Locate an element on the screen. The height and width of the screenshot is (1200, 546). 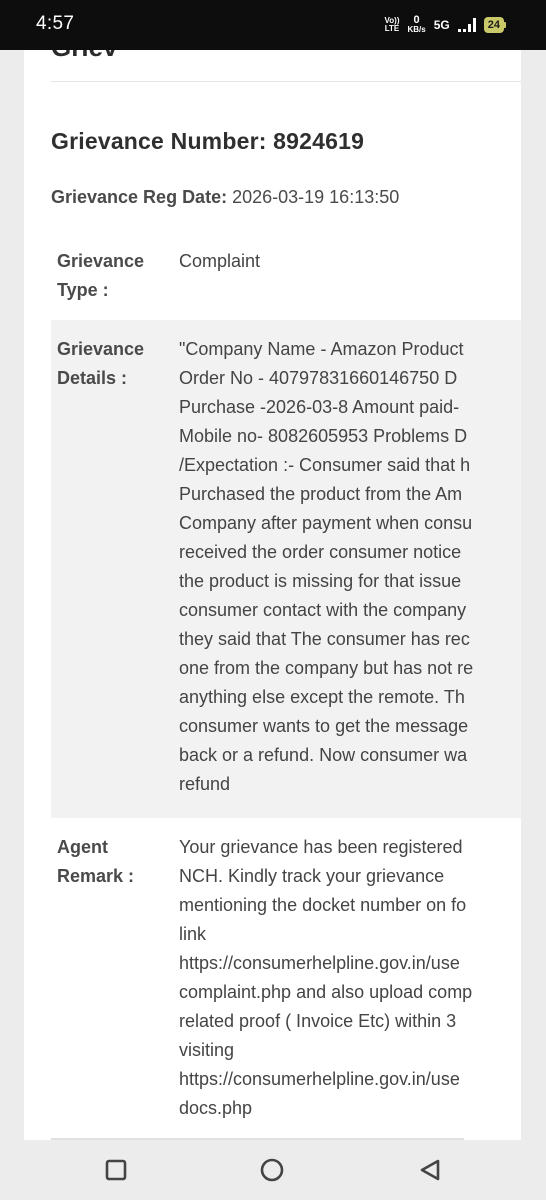
status-bar: 4:57 Vo)) LTE 0 KB/s 5G 24 is located at coordinates (273, 25).